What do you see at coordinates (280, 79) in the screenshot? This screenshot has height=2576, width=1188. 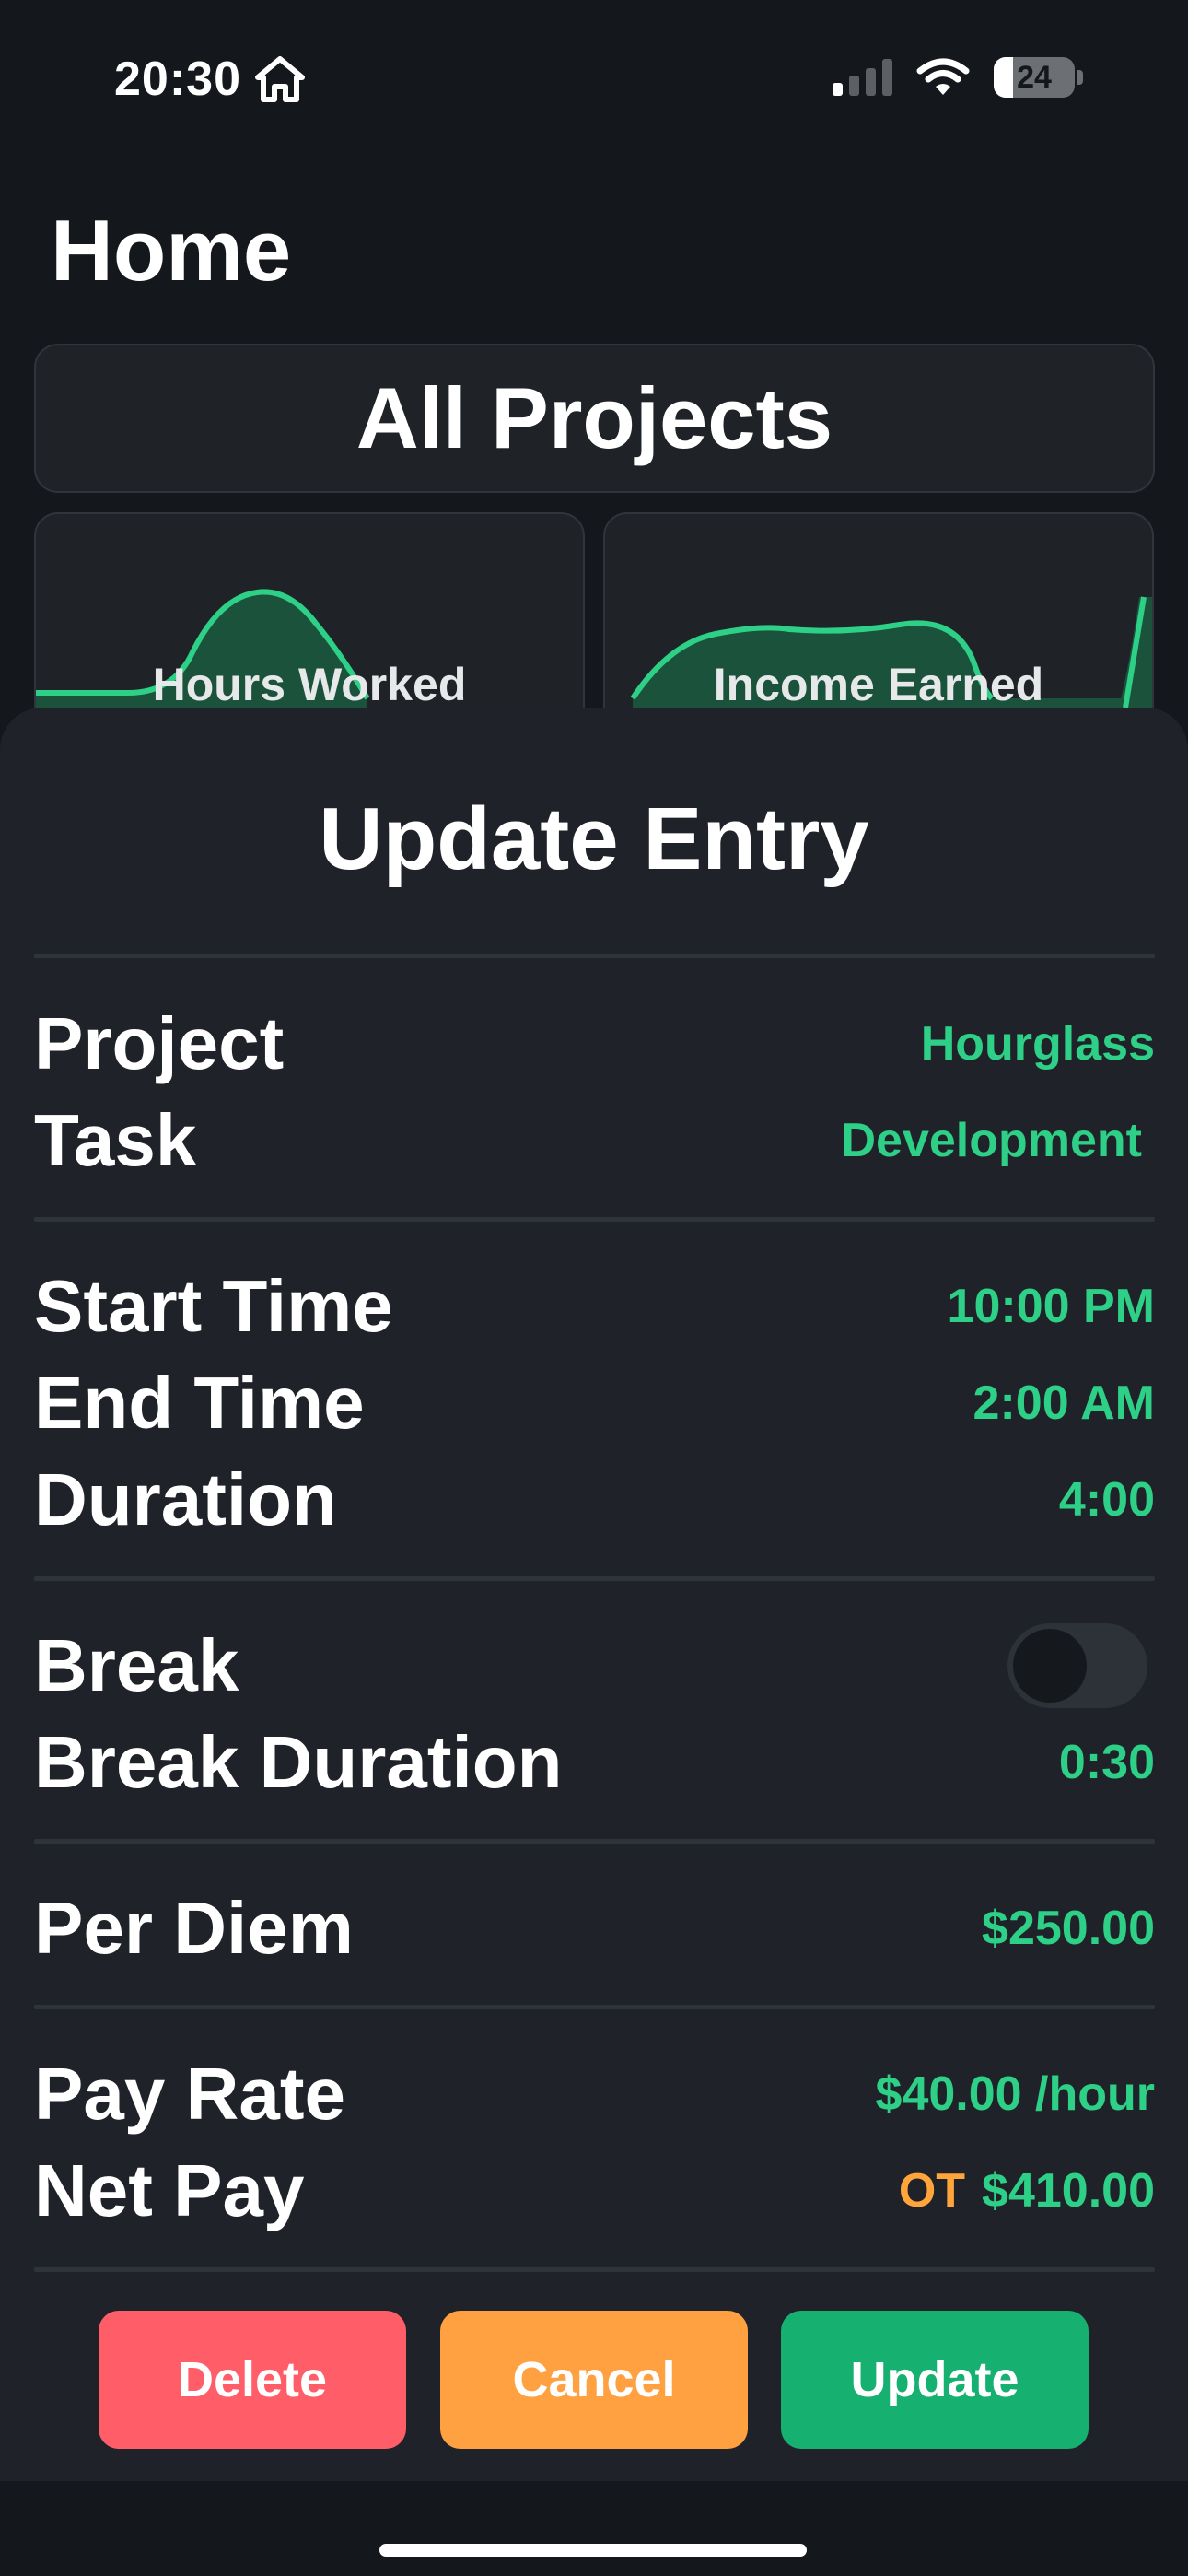 I see `home-icon` at bounding box center [280, 79].